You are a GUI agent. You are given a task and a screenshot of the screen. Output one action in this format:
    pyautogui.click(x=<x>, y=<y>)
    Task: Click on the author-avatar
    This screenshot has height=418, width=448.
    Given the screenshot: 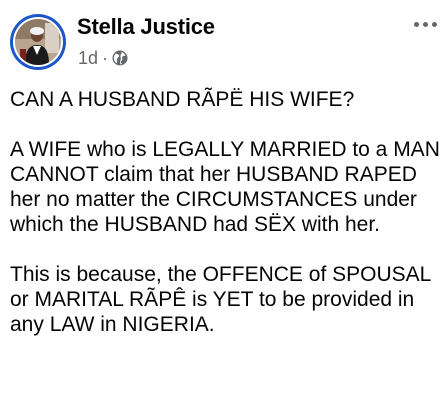 What is the action you would take?
    pyautogui.click(x=38, y=42)
    